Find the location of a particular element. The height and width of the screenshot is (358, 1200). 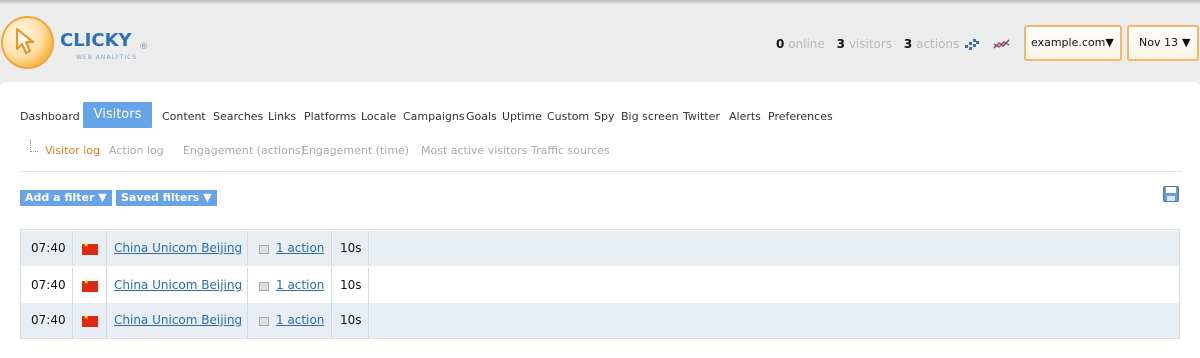

nav-alerts: Alerts is located at coordinates (745, 116).